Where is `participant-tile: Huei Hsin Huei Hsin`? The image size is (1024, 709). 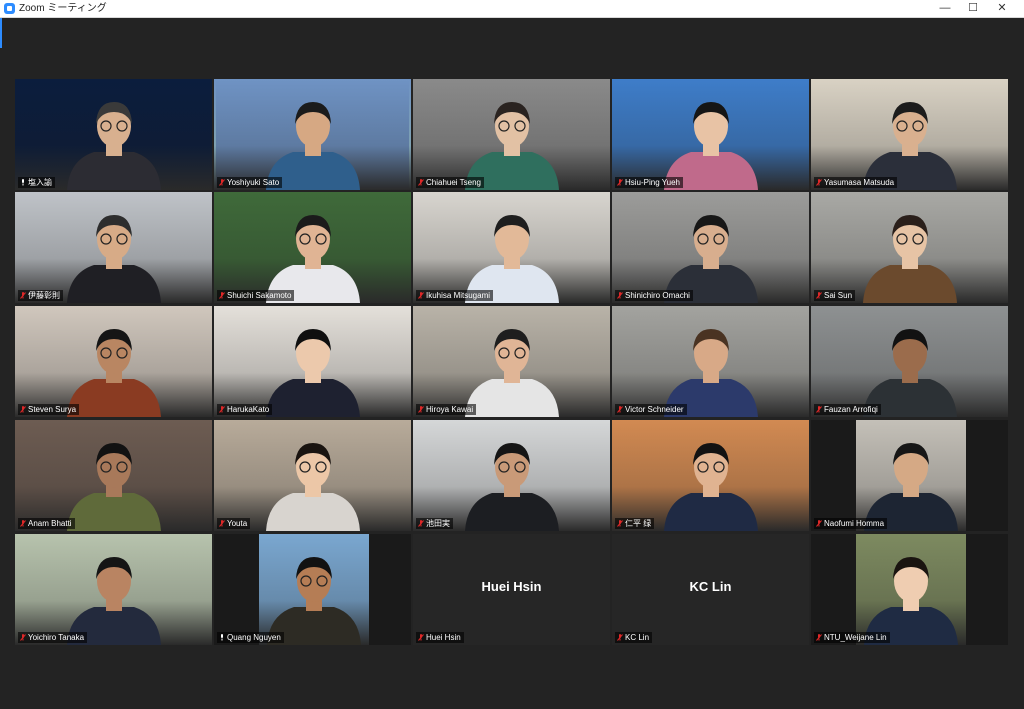
participant-tile: Huei Hsin Huei Hsin is located at coordinates (511, 589).